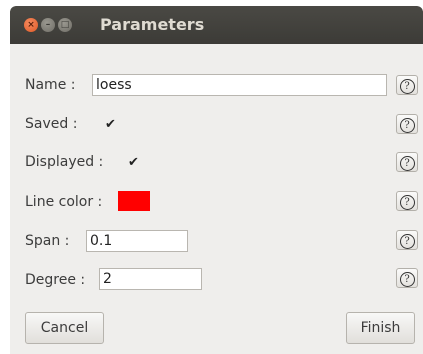 This screenshot has height=354, width=423. I want to click on name-input: loess, so click(239, 85).